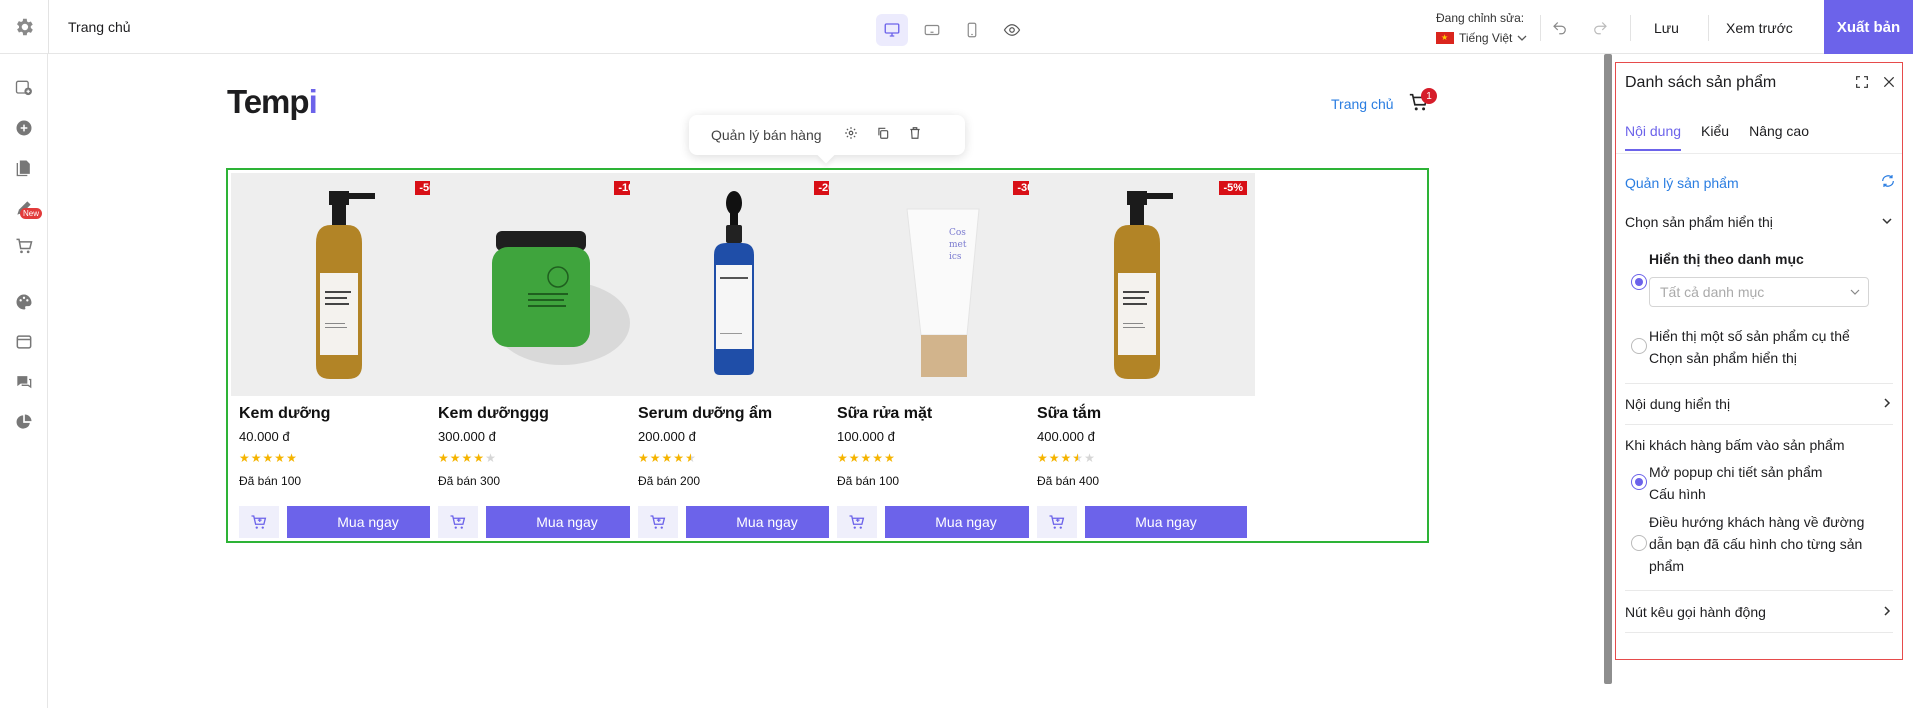  Describe the element at coordinates (1560, 29) in the screenshot. I see `undo-button` at that location.